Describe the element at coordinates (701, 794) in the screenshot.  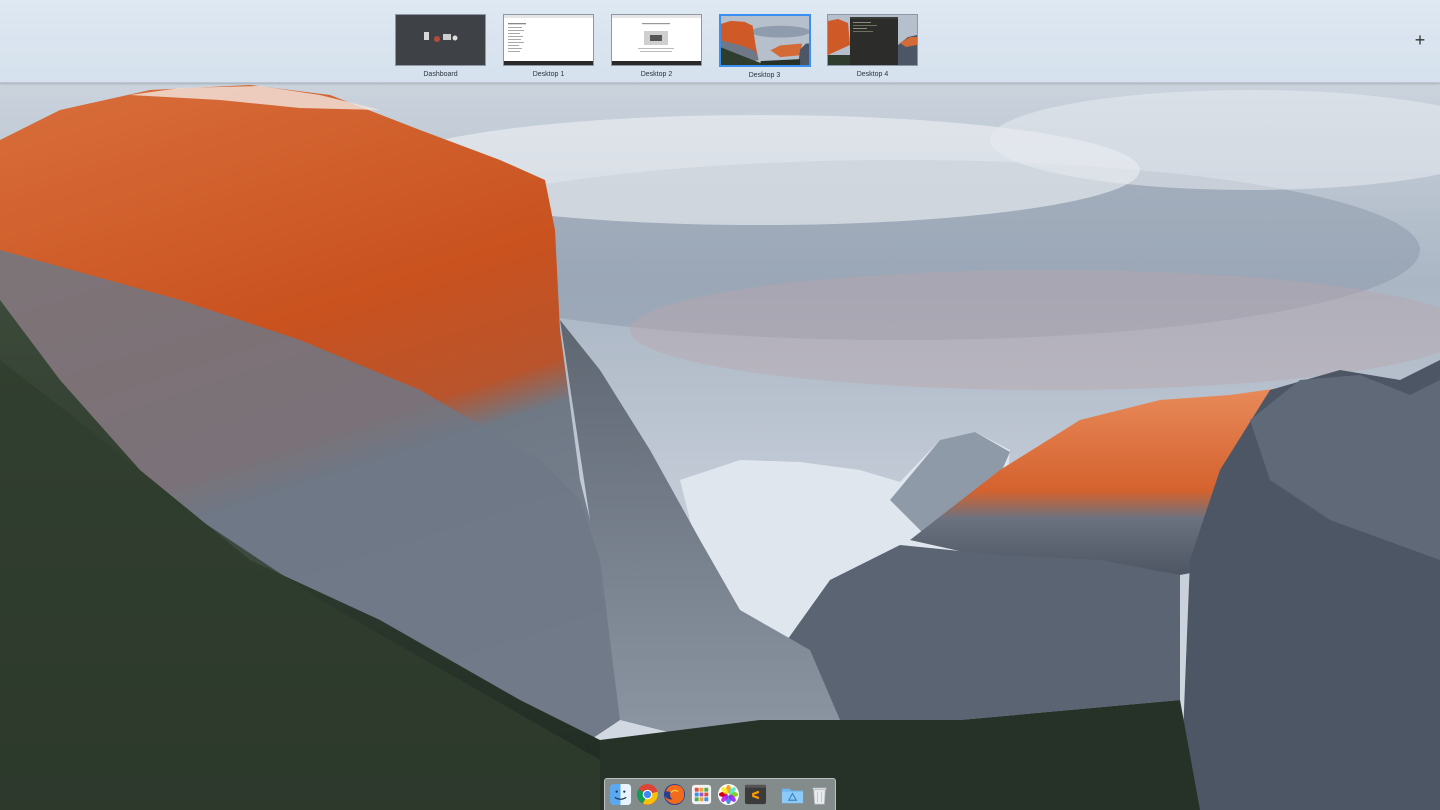
I see `launchpad-icon` at that location.